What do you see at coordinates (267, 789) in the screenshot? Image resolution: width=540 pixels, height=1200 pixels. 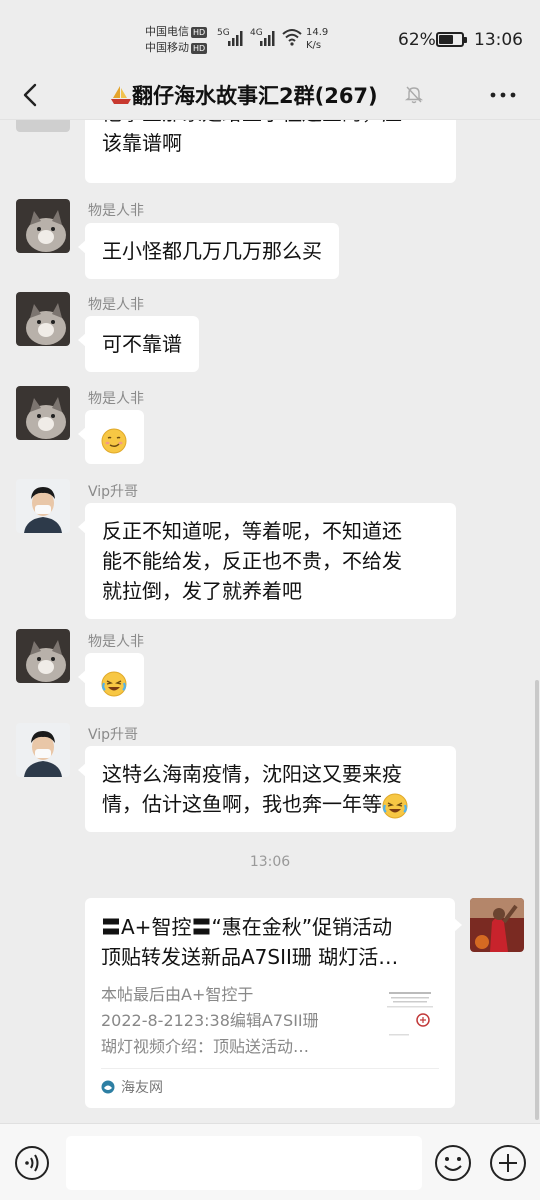 I see `message-bubble: 这特么海南疫情，沈阳这又要来疫 情，估计这鱼啊，我也奔一年等` at bounding box center [267, 789].